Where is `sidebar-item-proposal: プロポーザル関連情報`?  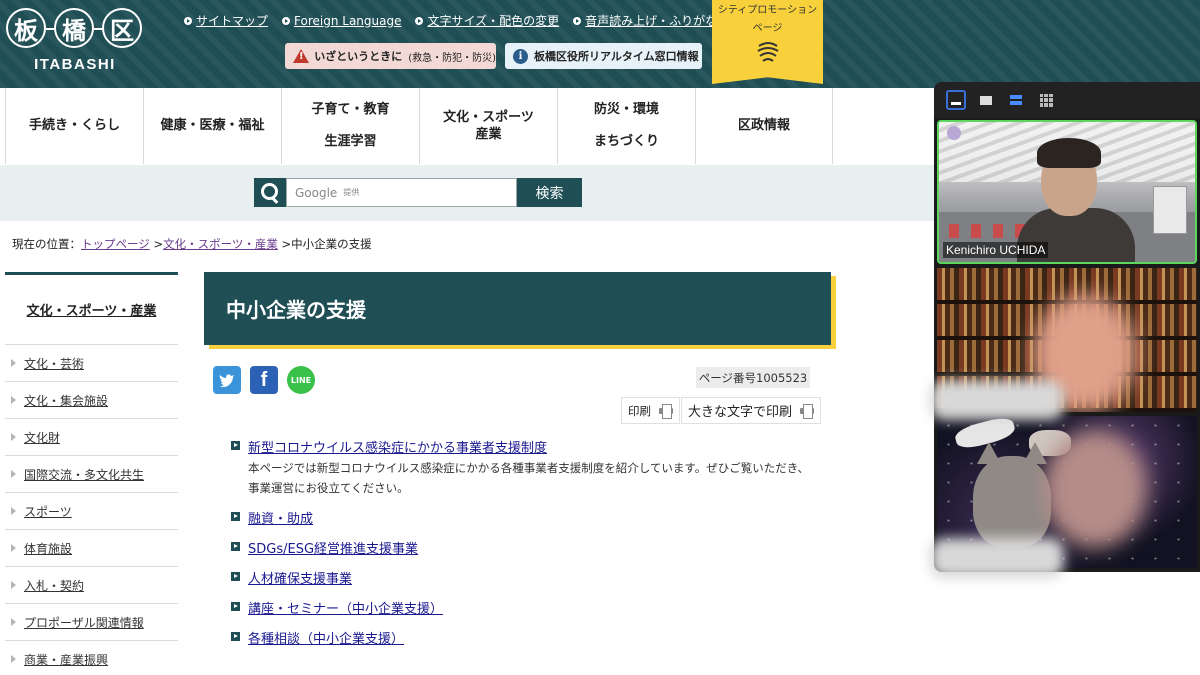
sidebar-item-proposal: プロポーザル関連情報 is located at coordinates (91, 621).